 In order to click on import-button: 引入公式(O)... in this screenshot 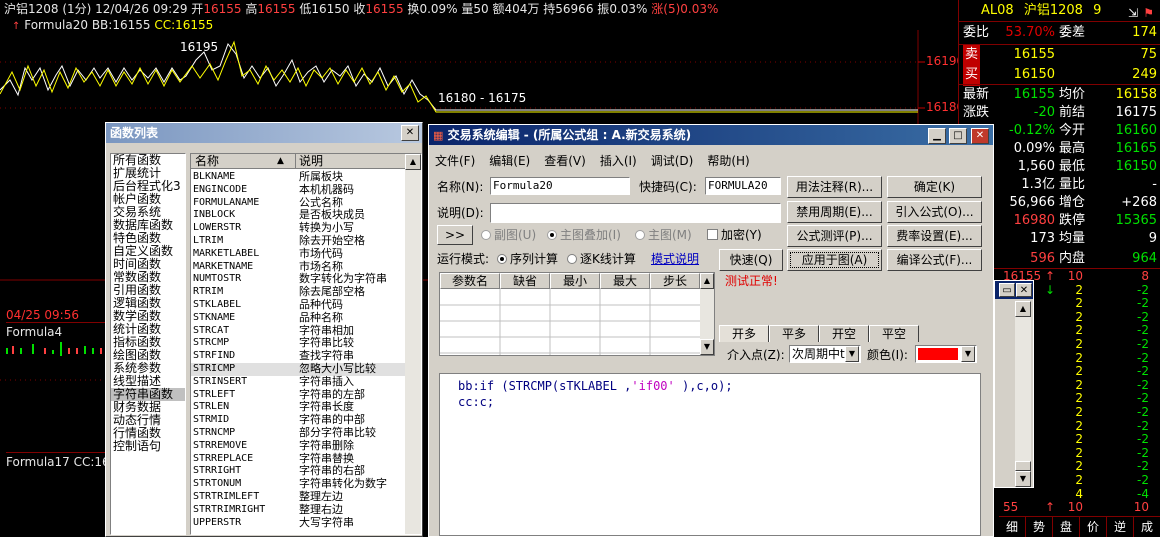, I will do `click(934, 212)`.